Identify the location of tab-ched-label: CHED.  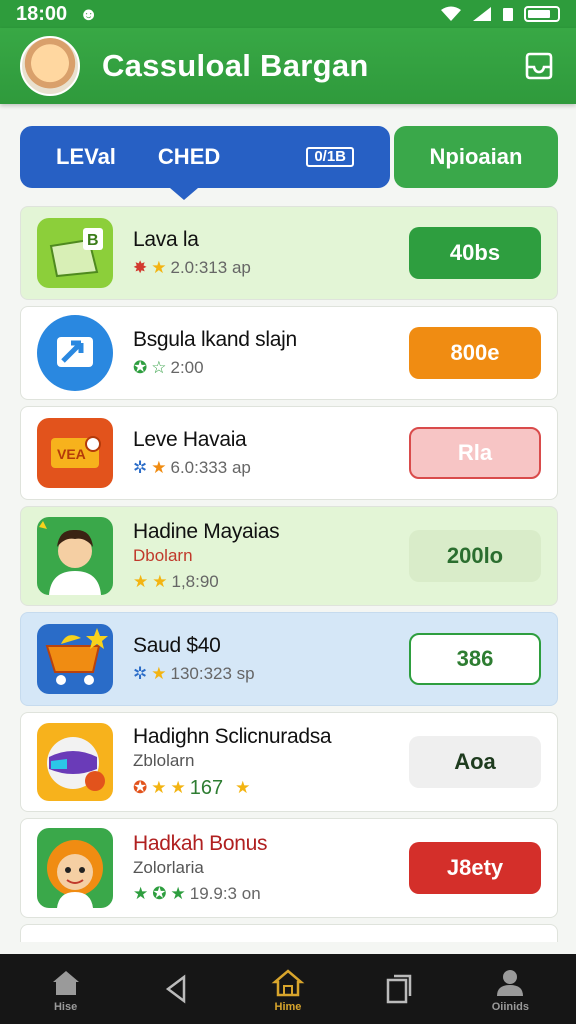
(189, 157).